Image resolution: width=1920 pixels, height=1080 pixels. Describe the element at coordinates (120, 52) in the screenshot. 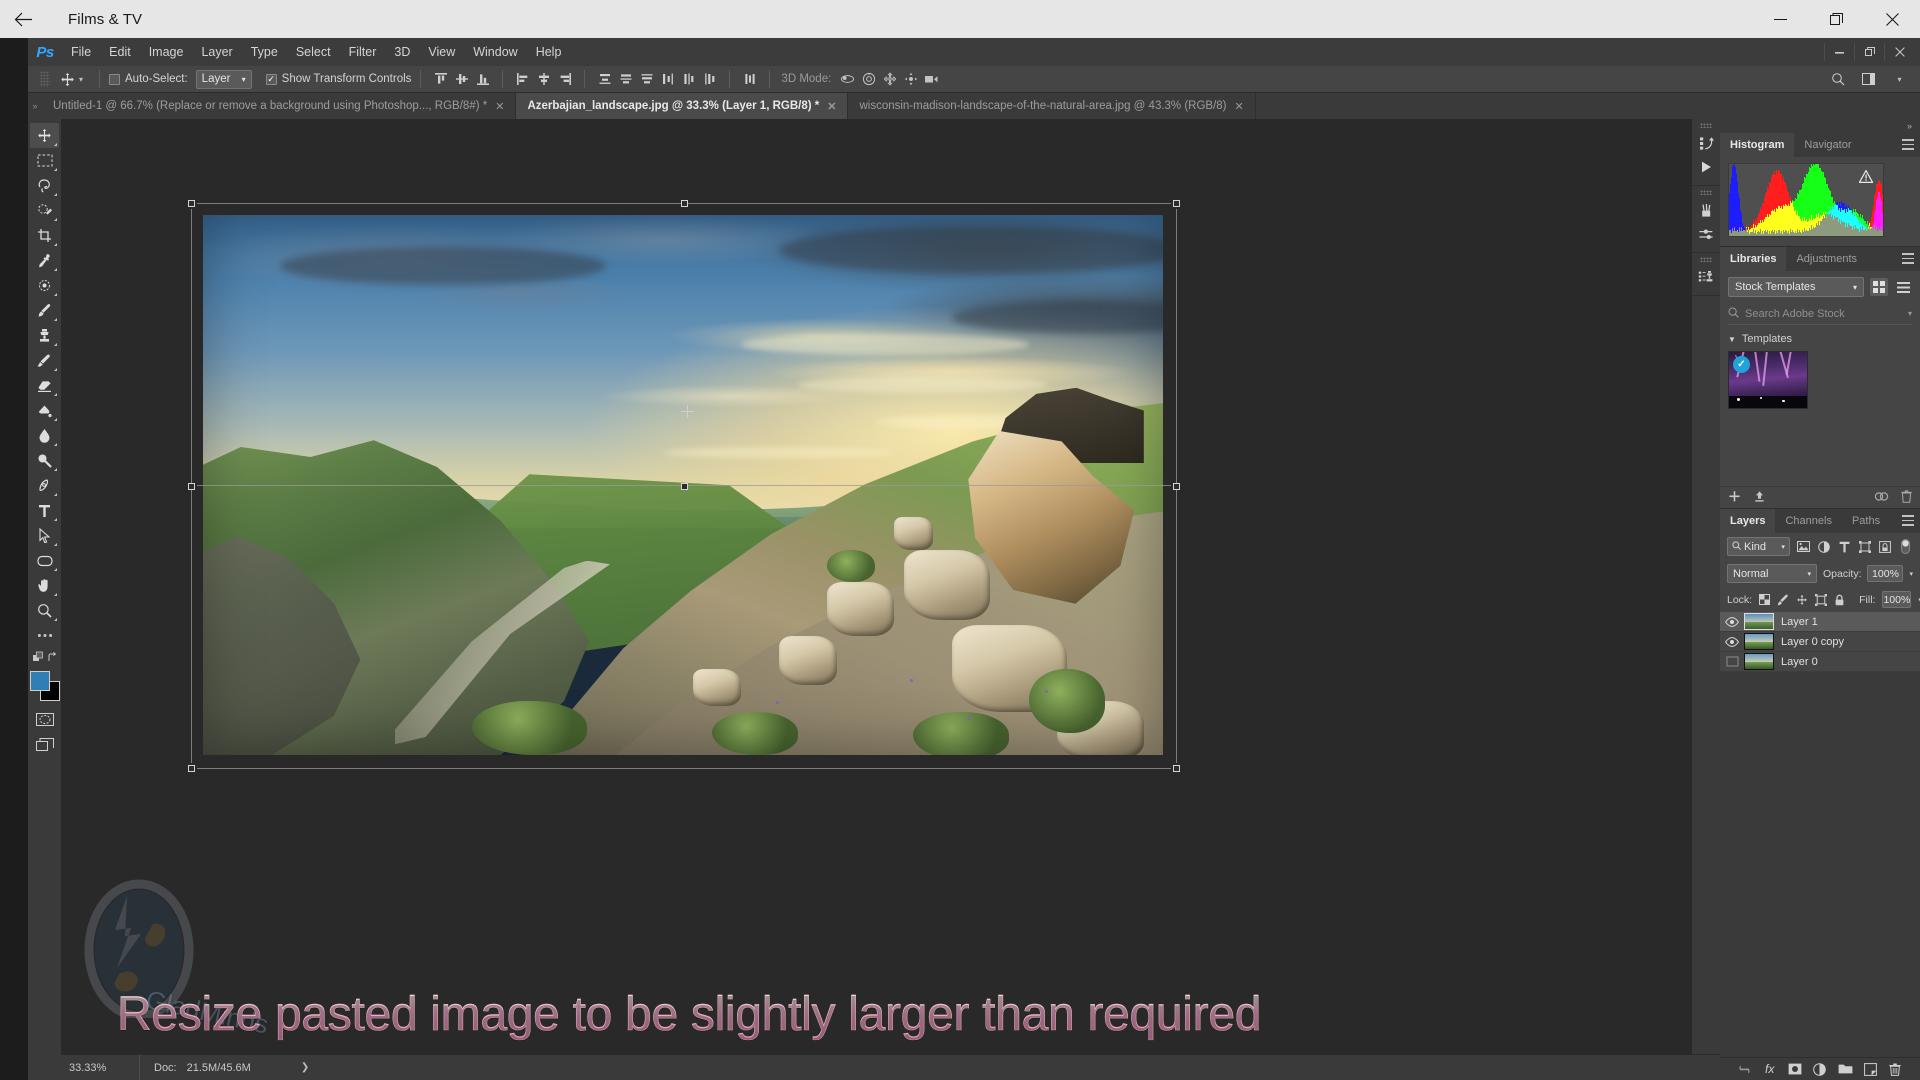

I see `menu-edit: Edit` at that location.